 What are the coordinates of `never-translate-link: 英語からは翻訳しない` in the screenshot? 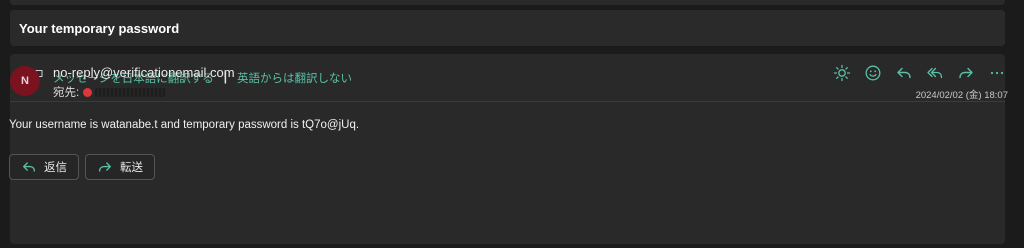 It's located at (294, 78).